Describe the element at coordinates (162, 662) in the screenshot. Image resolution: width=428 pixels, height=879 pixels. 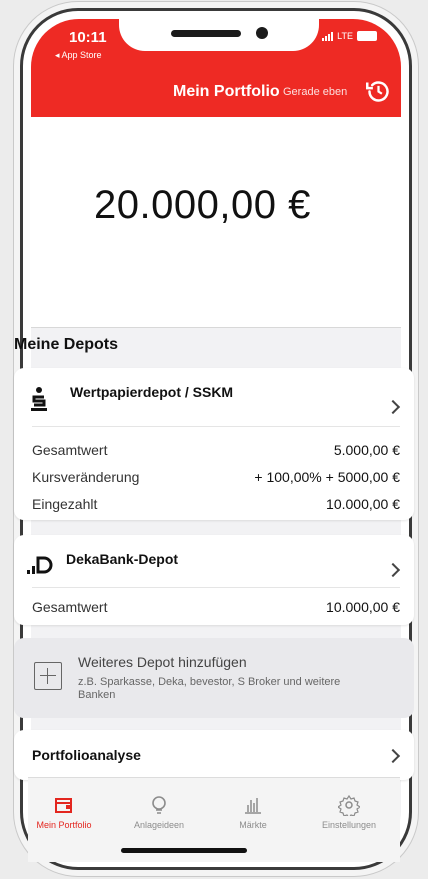
I see `add-depot-title: Weiteres Depot hinzufügen` at that location.